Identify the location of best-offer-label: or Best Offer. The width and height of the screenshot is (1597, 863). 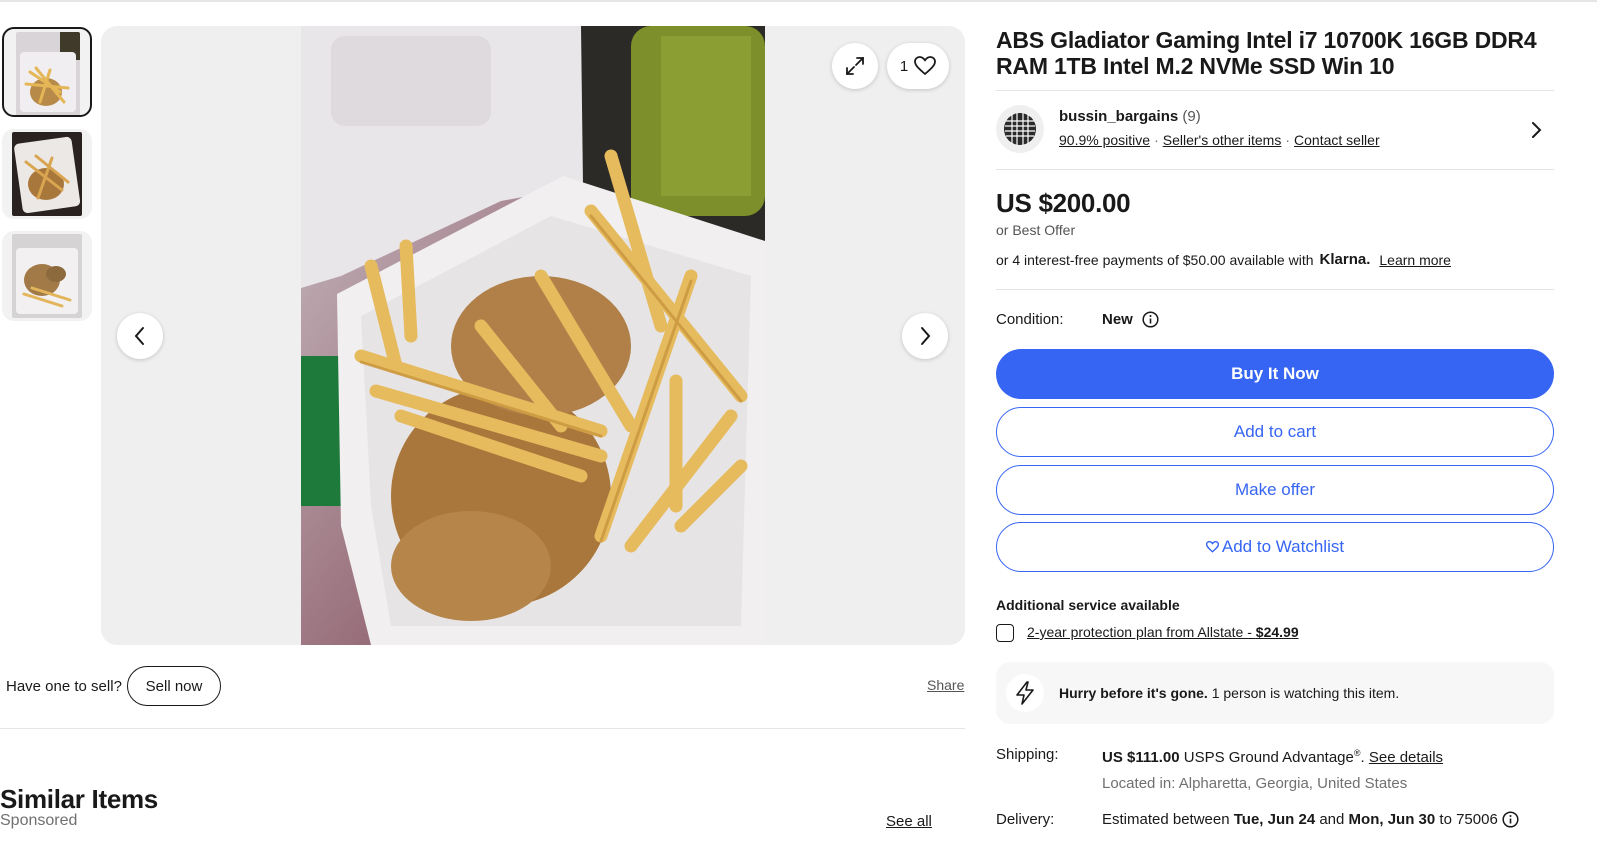
(1036, 230).